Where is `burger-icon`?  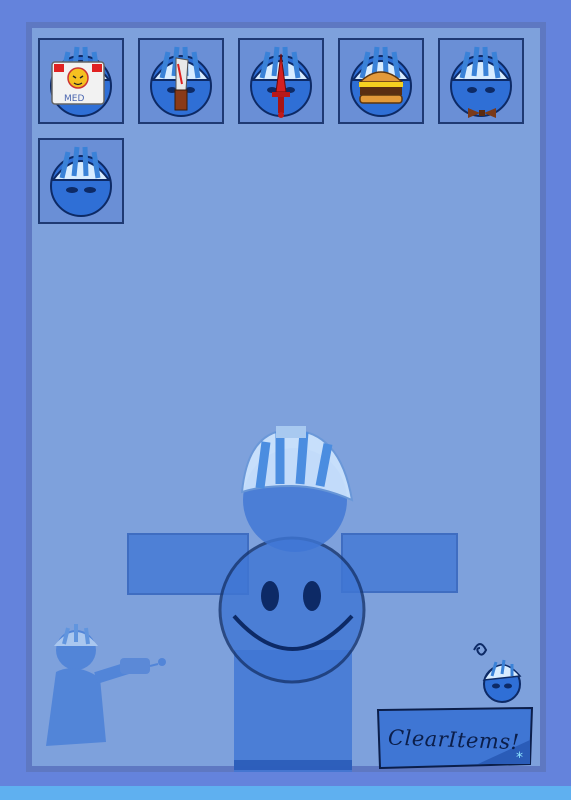 burger-icon is located at coordinates (381, 87).